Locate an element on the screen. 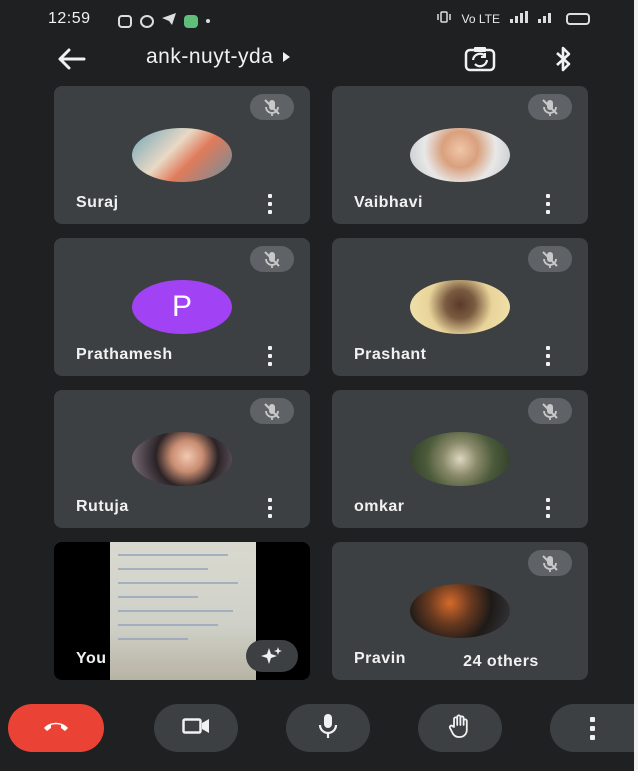 The height and width of the screenshot is (771, 638). participant-tile: Rutuja is located at coordinates (182, 459).